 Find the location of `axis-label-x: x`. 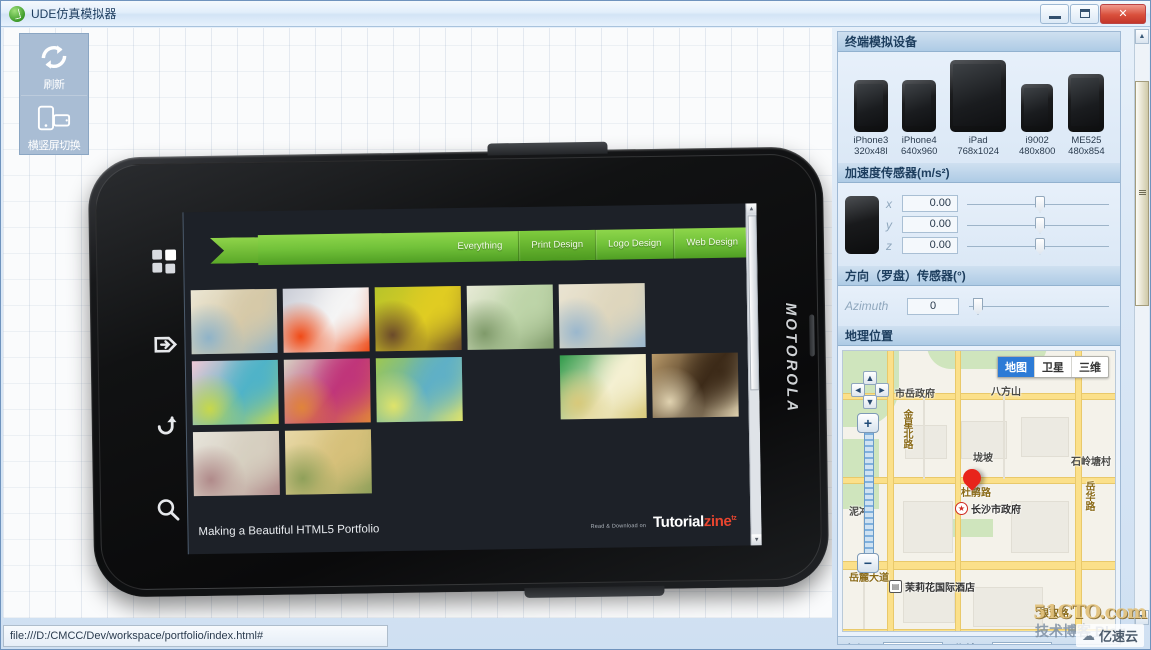

axis-label-x: x is located at coordinates (889, 203).